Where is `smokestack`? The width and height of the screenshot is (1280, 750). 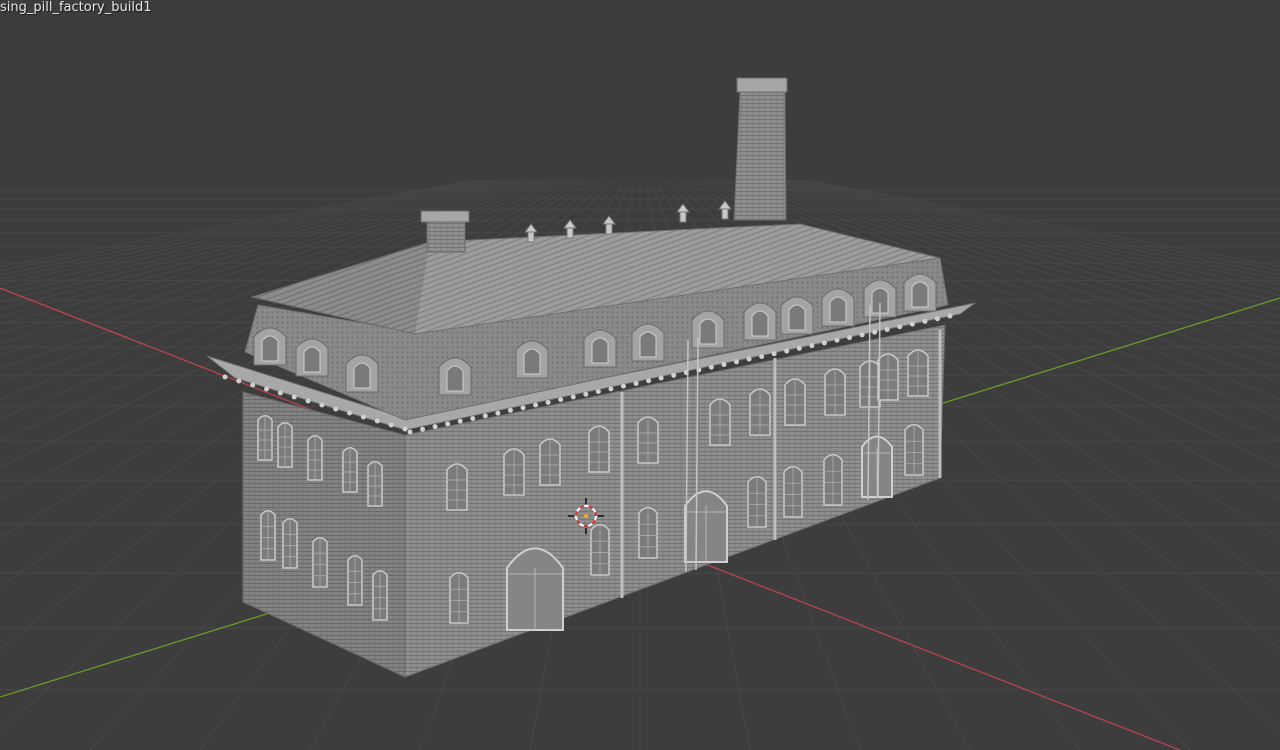 smokestack is located at coordinates (760, 149).